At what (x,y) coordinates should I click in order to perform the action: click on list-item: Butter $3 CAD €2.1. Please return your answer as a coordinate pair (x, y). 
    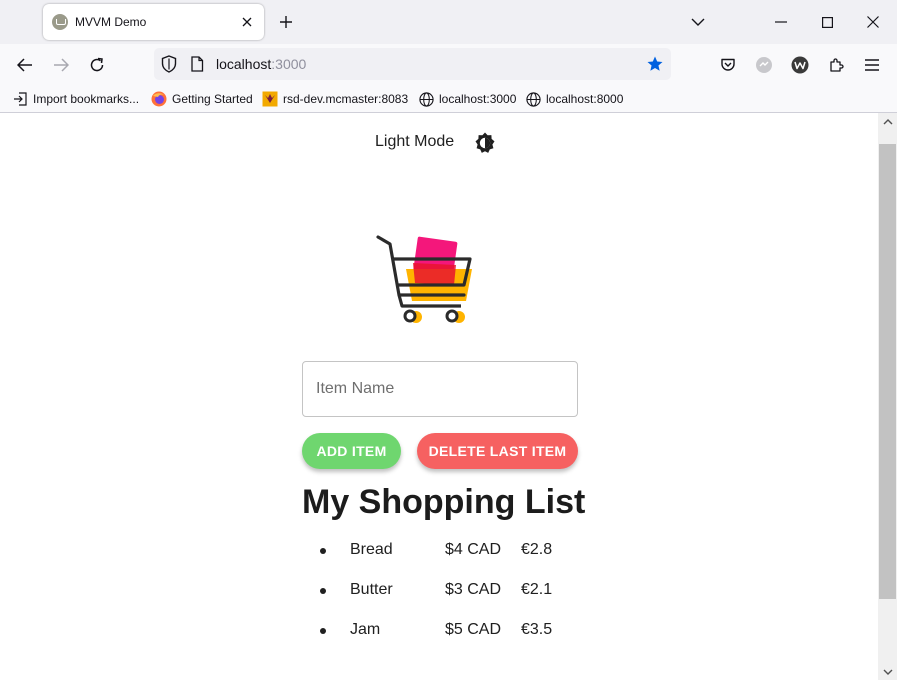
    Looking at the image, I should click on (452, 601).